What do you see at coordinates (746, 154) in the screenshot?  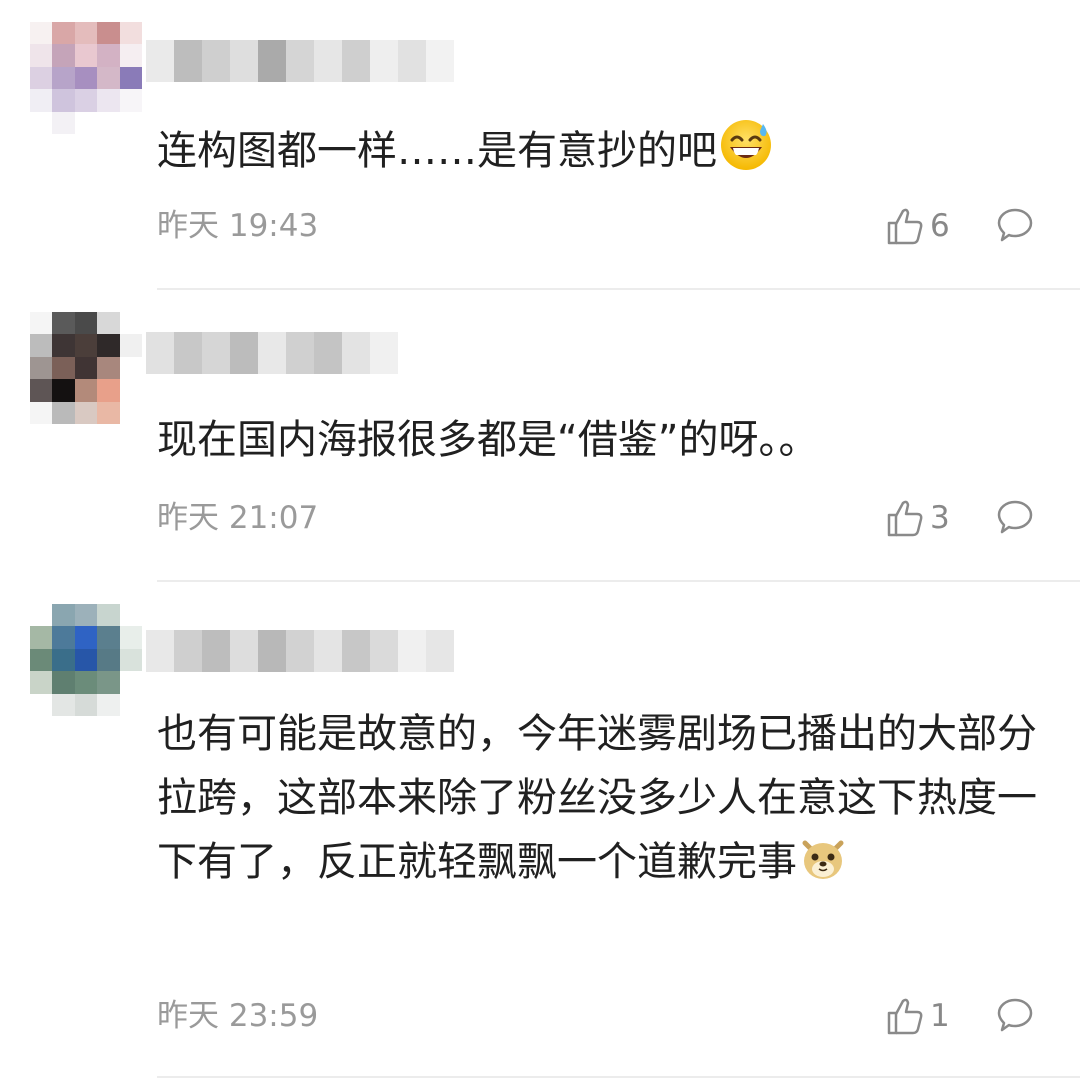 I see `grinning-sweat-emoji` at bounding box center [746, 154].